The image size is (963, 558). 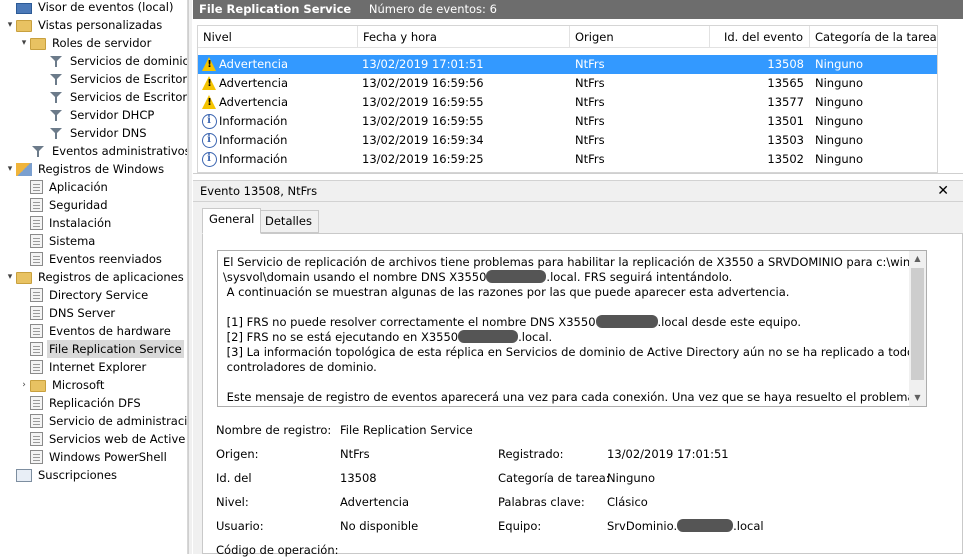 What do you see at coordinates (874, 37) in the screenshot?
I see `column-header-category: Categoría de la tarea` at bounding box center [874, 37].